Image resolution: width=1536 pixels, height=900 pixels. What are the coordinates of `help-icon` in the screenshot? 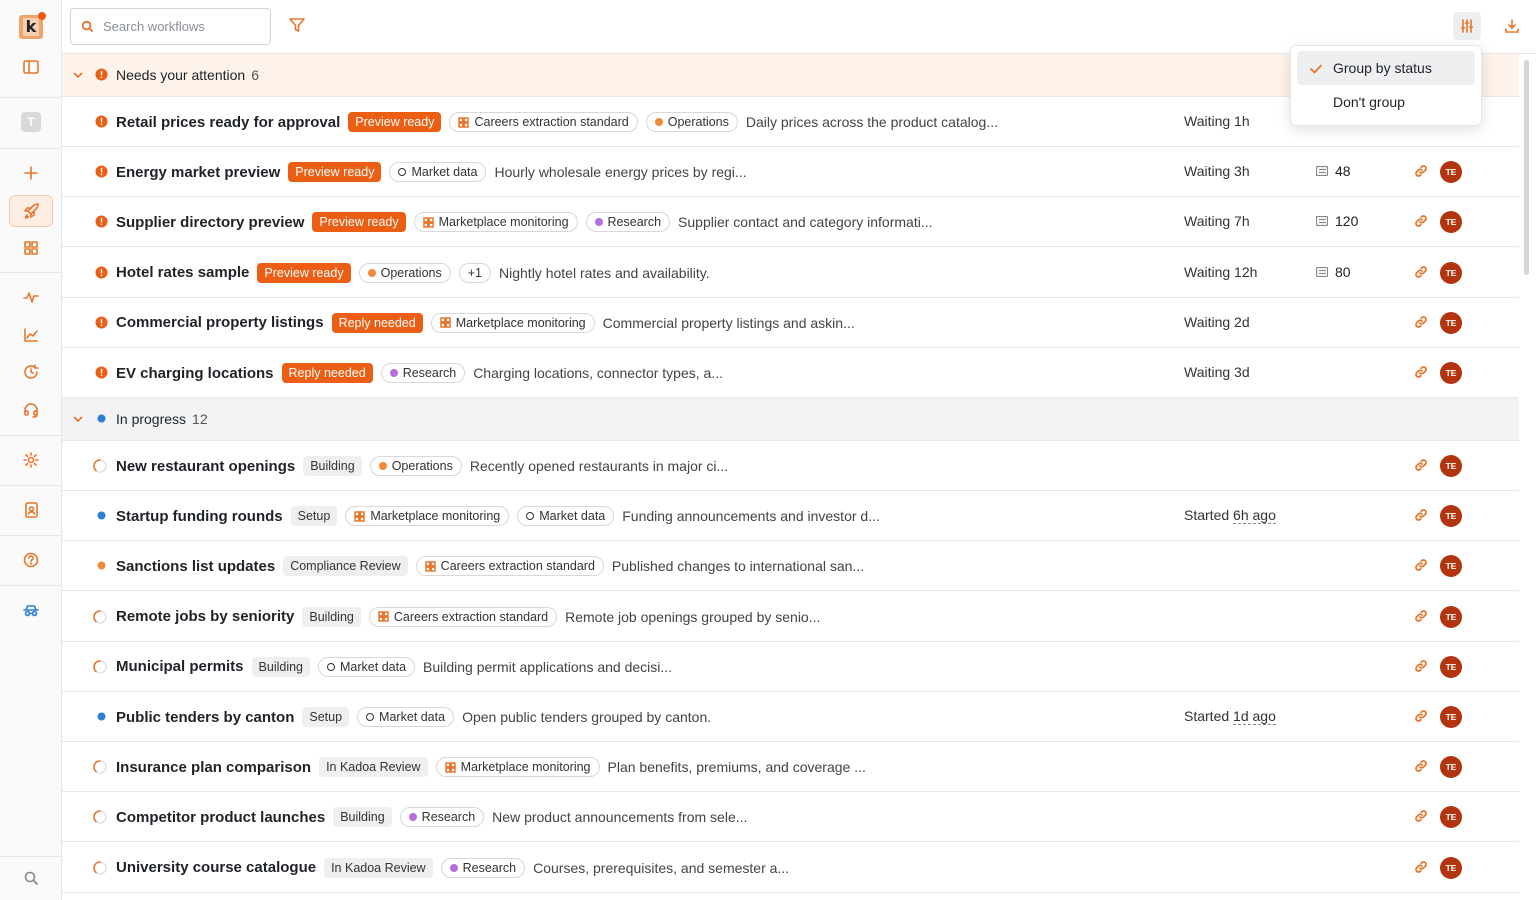 It's located at (31, 560).